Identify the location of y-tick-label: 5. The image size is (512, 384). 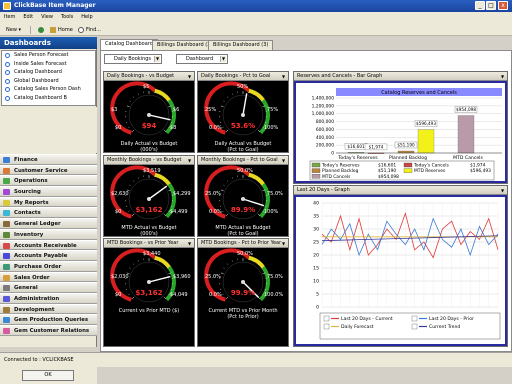
(317, 295).